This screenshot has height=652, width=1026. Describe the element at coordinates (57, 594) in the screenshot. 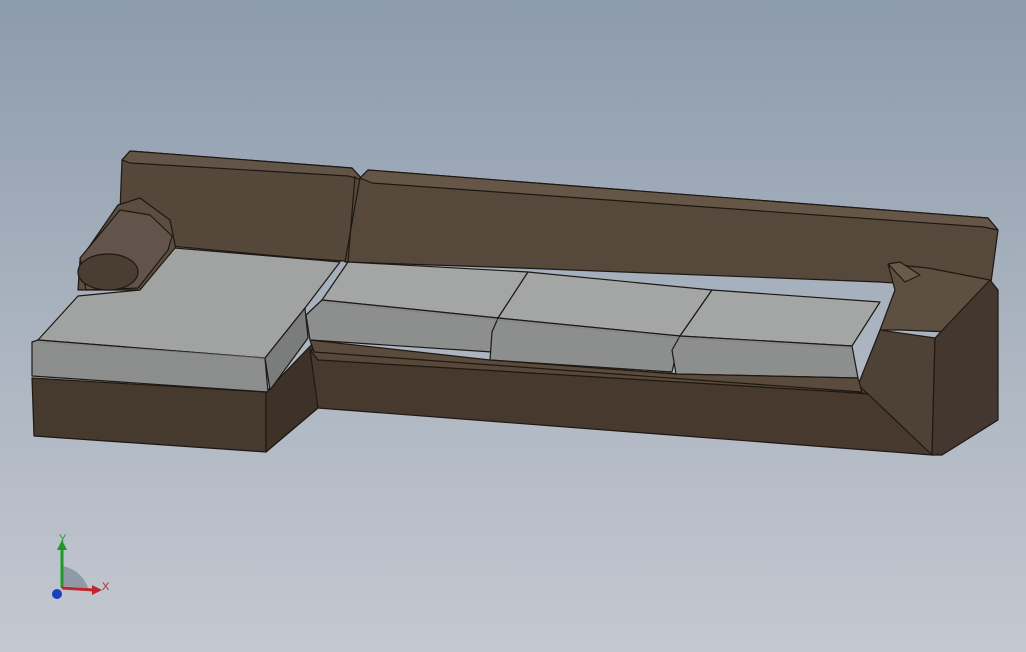

I see `z-axis-dot` at that location.